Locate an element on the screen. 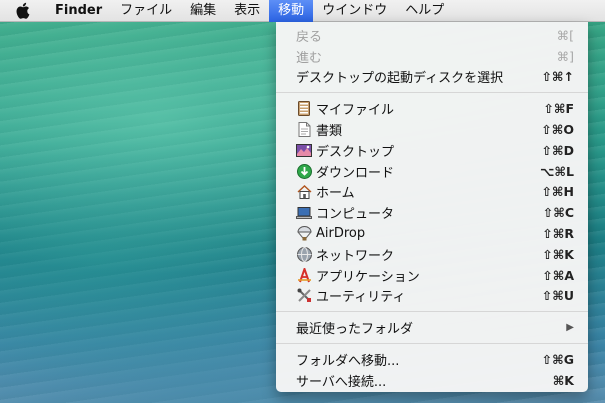 Image resolution: width=605 pixels, height=403 pixels. computer-icon is located at coordinates (304, 213).